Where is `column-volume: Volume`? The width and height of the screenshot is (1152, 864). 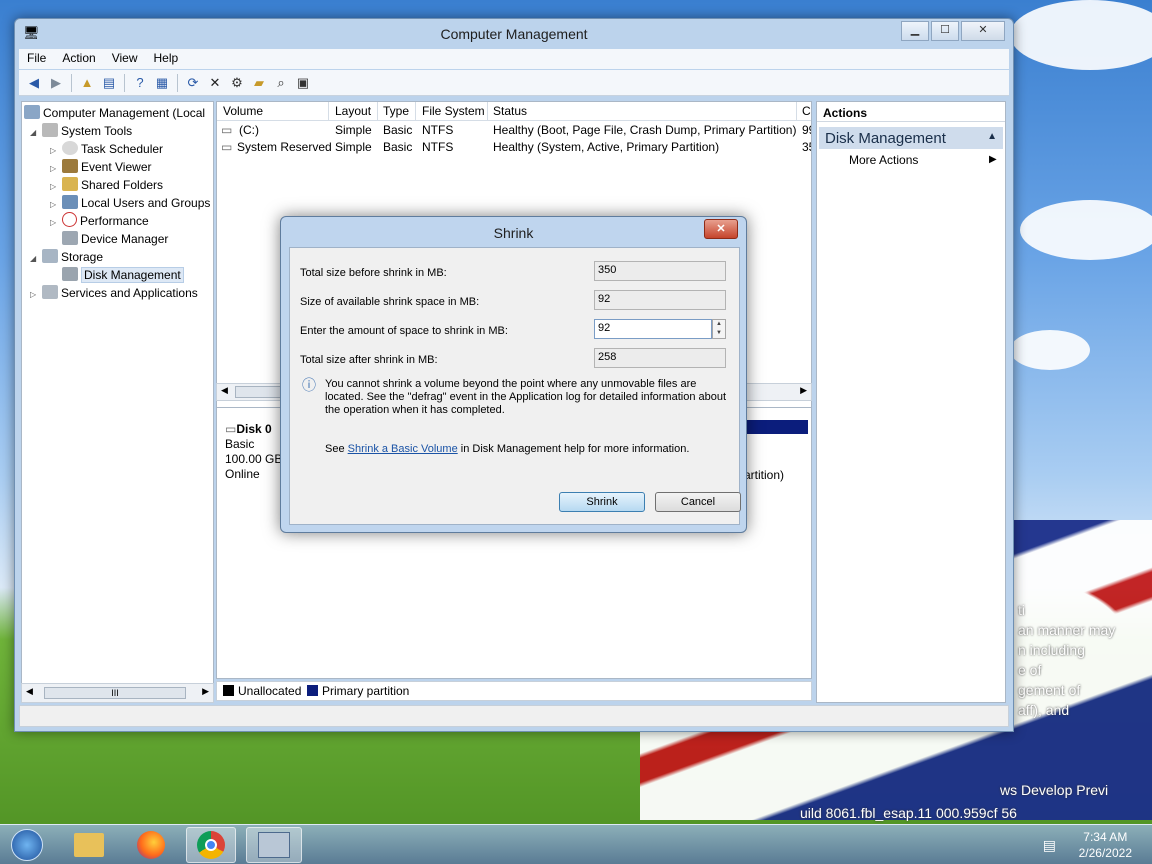
column-volume: Volume is located at coordinates (243, 111).